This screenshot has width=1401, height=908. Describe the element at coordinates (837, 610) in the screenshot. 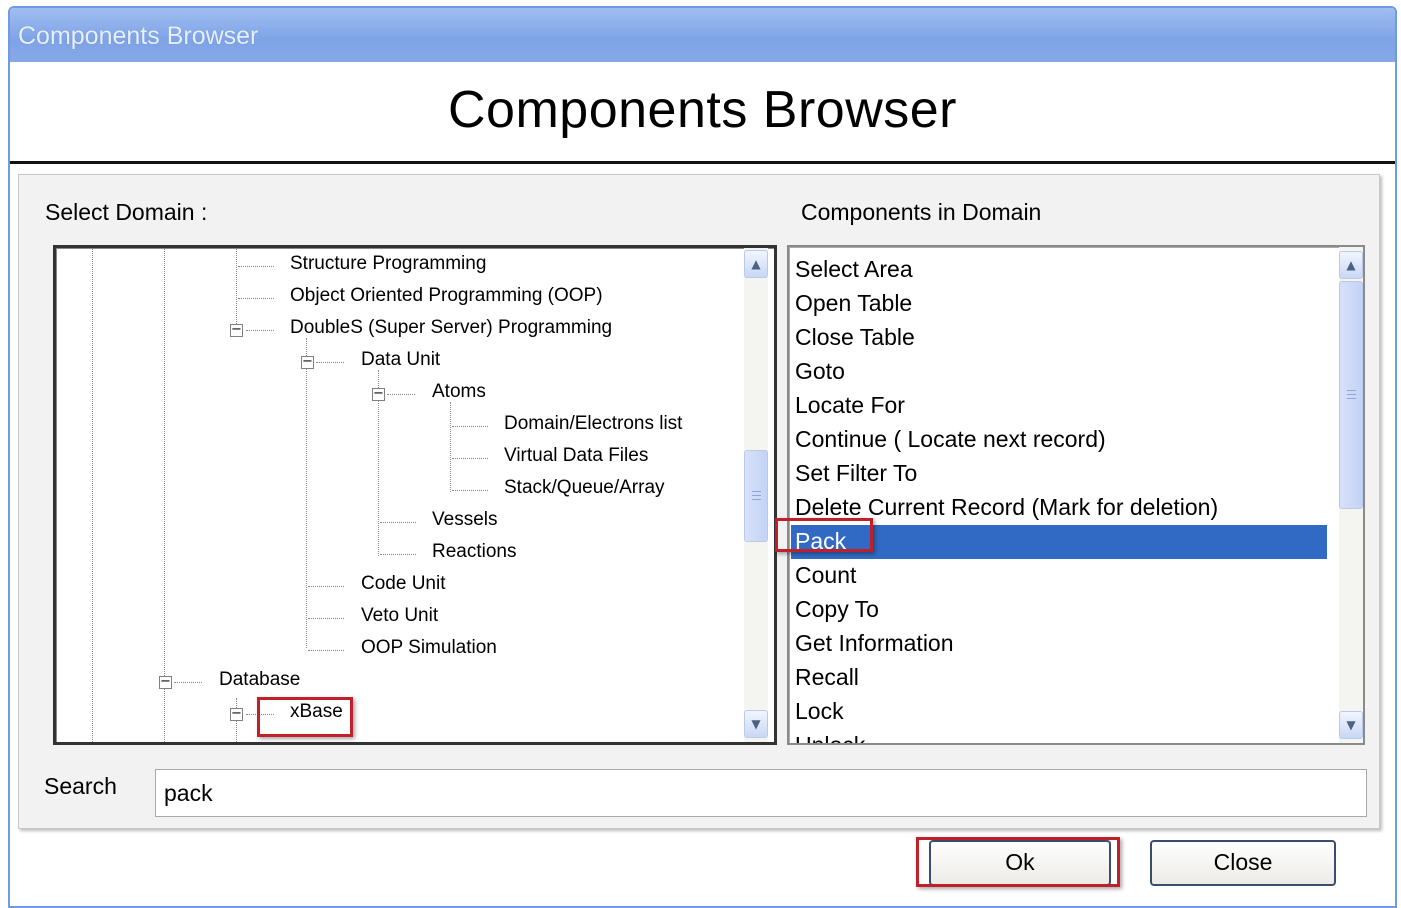

I see `list-item: Copy To` at that location.